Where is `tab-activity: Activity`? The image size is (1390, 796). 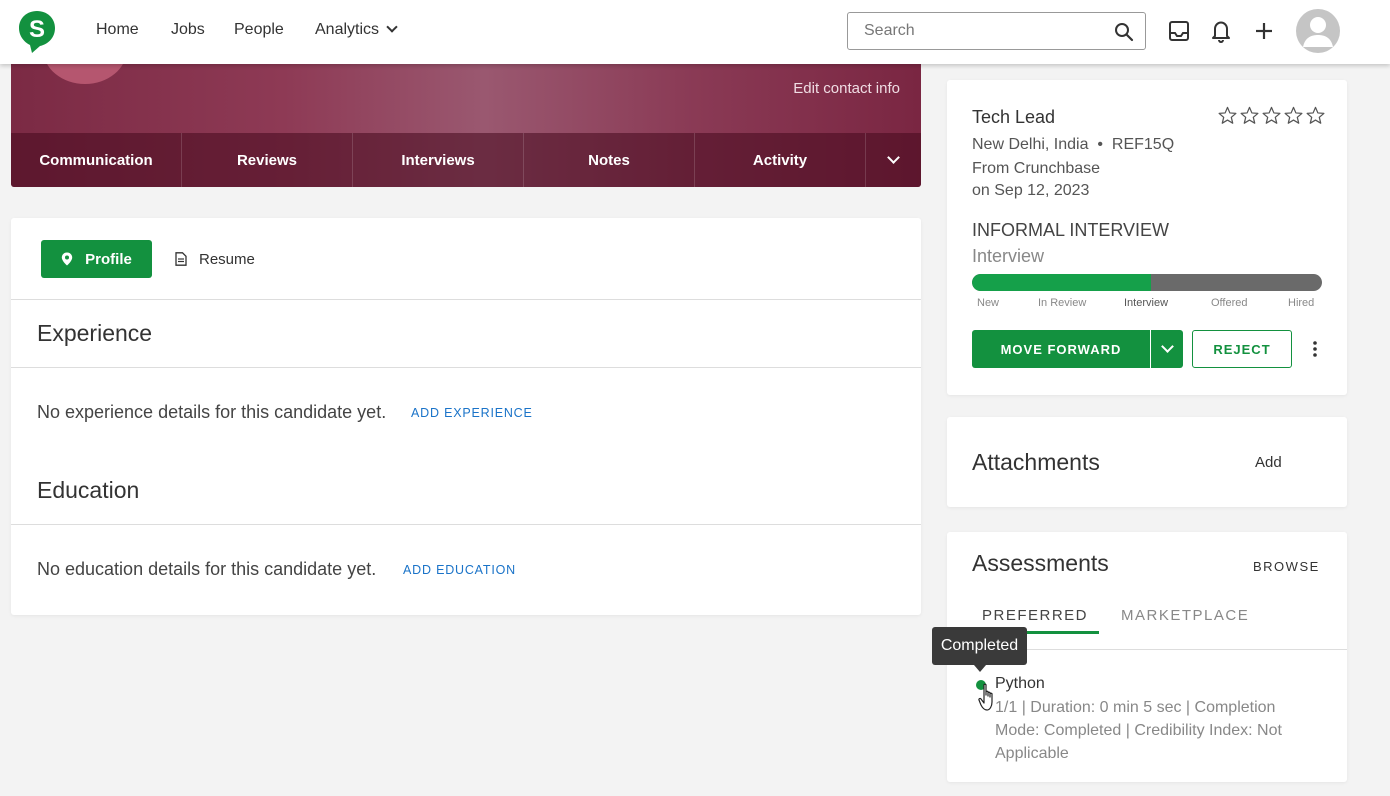
tab-activity: Activity is located at coordinates (780, 160).